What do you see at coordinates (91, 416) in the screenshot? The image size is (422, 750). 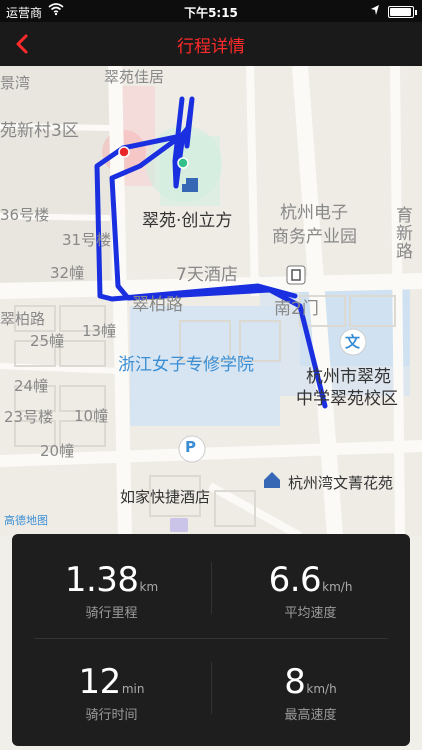 I see `map-label-b10: 10幢` at bounding box center [91, 416].